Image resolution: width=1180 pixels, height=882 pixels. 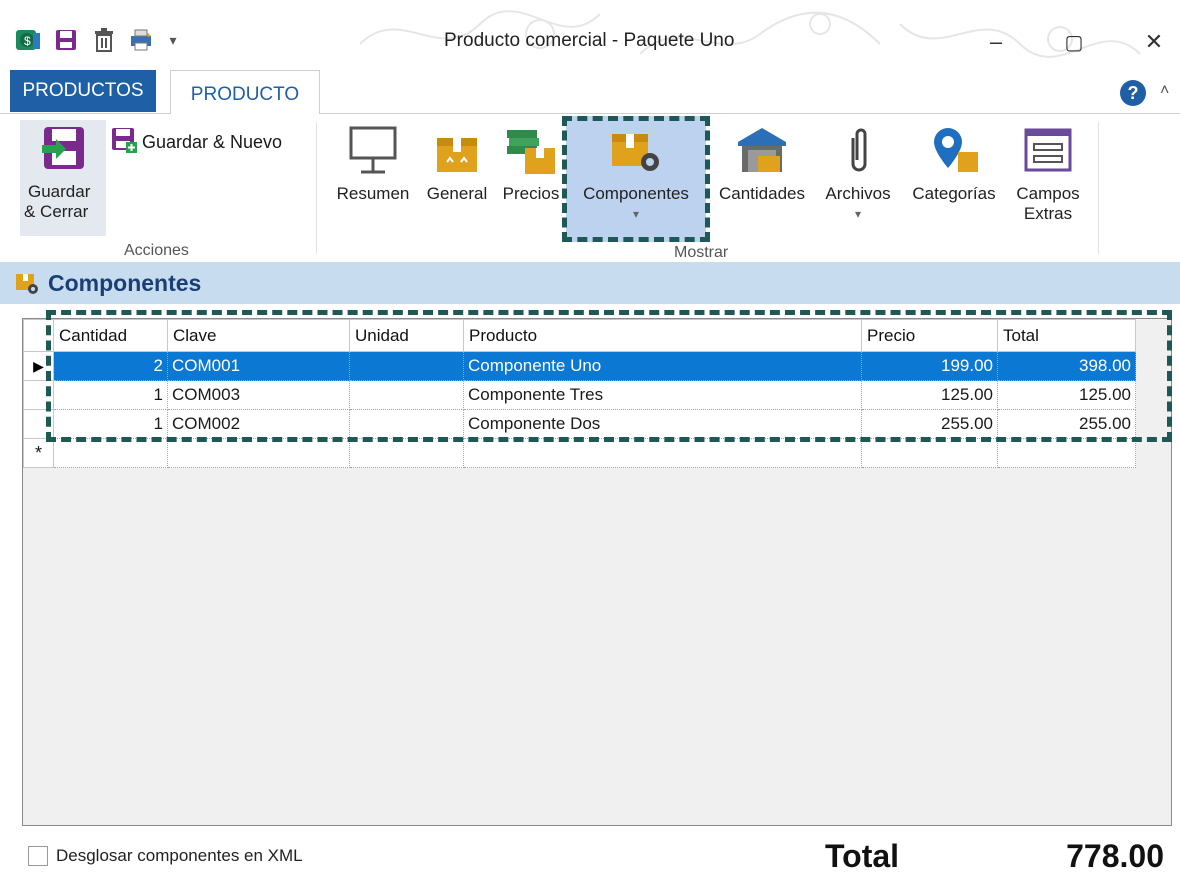 What do you see at coordinates (125, 282) in the screenshot?
I see `section-title: Componentes` at bounding box center [125, 282].